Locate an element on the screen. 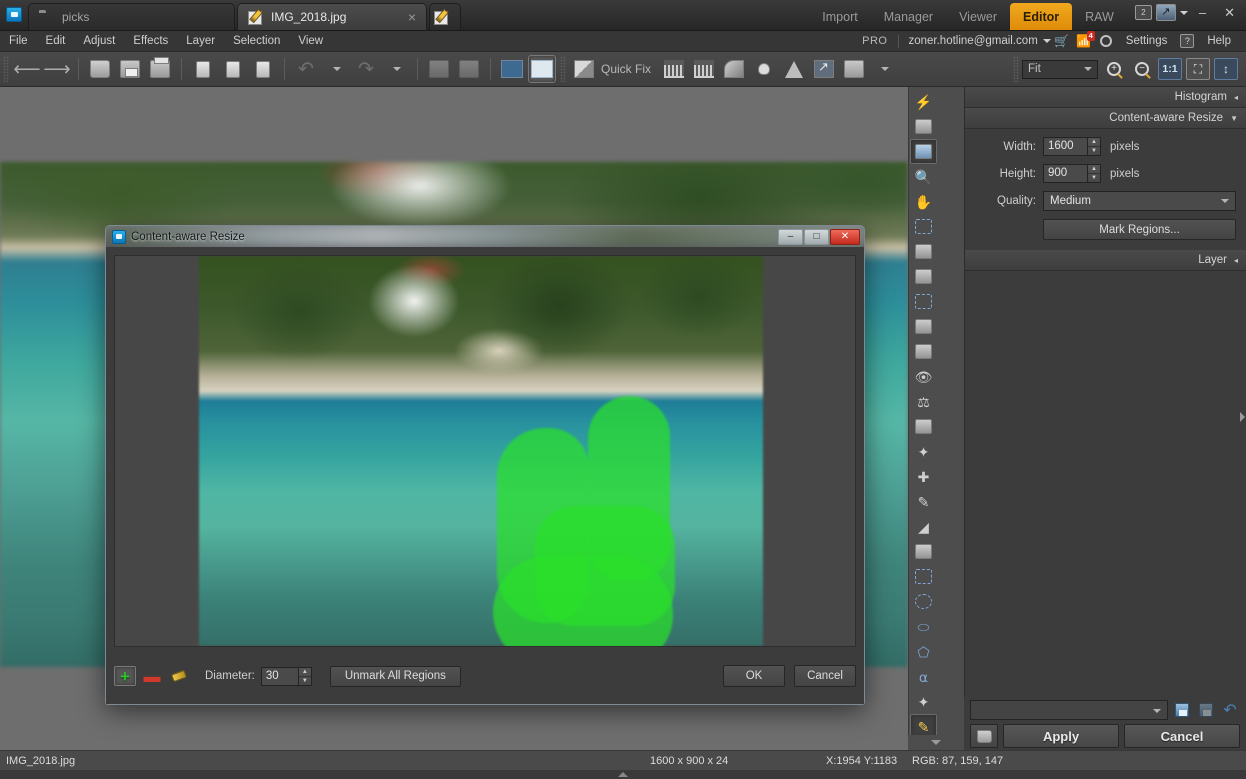  dialog-maximize-button: □ is located at coordinates (816, 236).